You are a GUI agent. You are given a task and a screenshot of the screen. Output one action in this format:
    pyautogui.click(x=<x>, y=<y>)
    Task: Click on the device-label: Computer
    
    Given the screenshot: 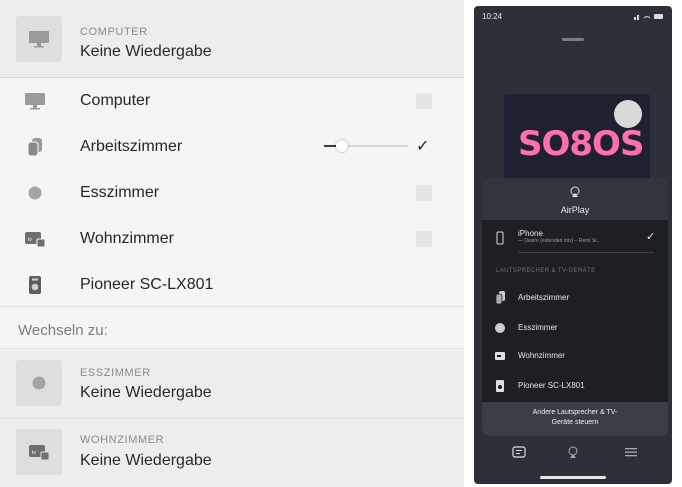 What is the action you would take?
    pyautogui.click(x=115, y=100)
    